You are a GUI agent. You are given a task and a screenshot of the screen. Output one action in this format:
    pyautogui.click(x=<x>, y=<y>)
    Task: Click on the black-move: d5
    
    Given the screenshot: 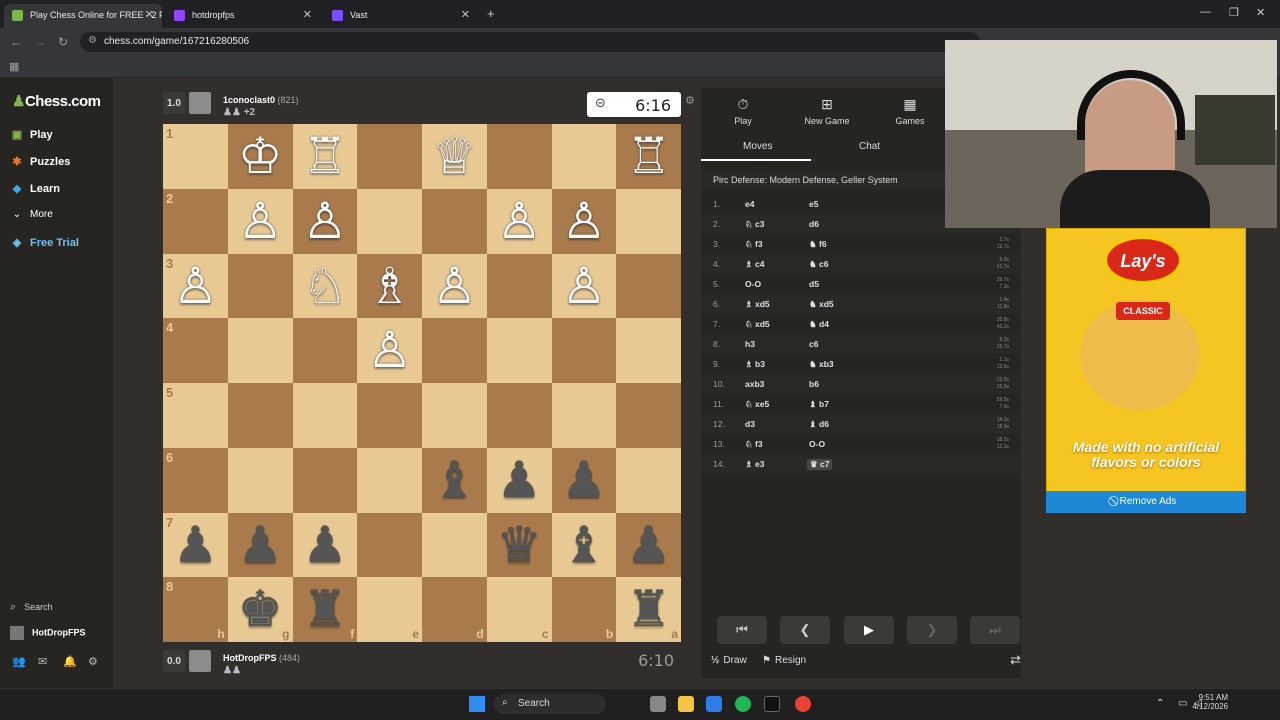 What is the action you would take?
    pyautogui.click(x=814, y=284)
    